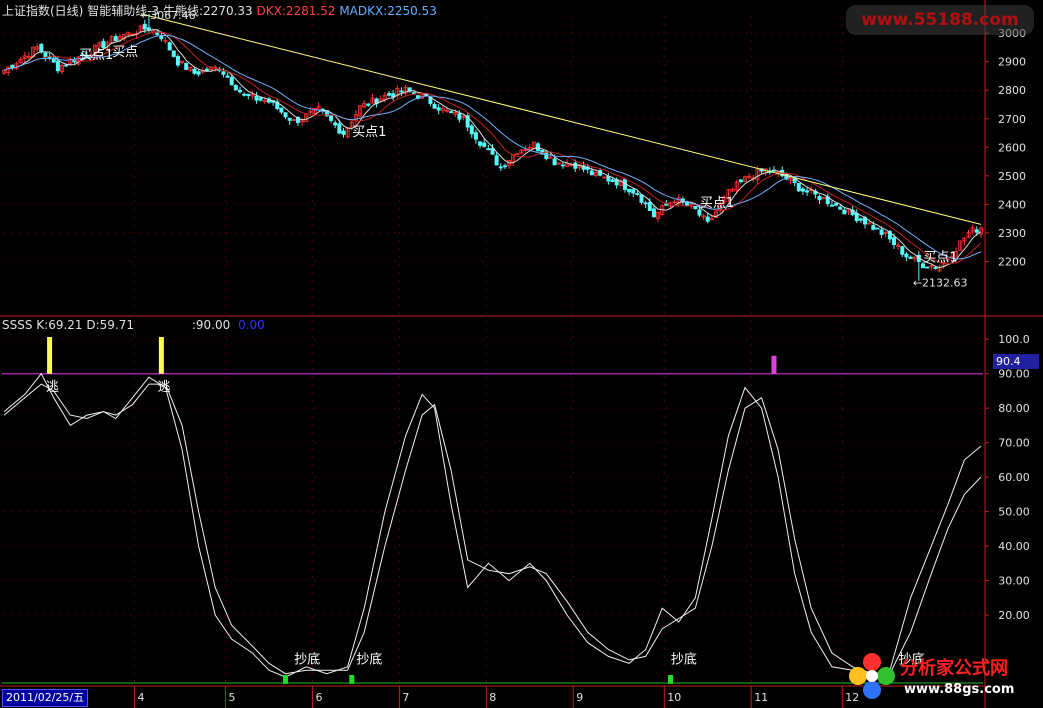  Describe the element at coordinates (1012, 90) in the screenshot. I see `price-tick-label: 2800` at that location.